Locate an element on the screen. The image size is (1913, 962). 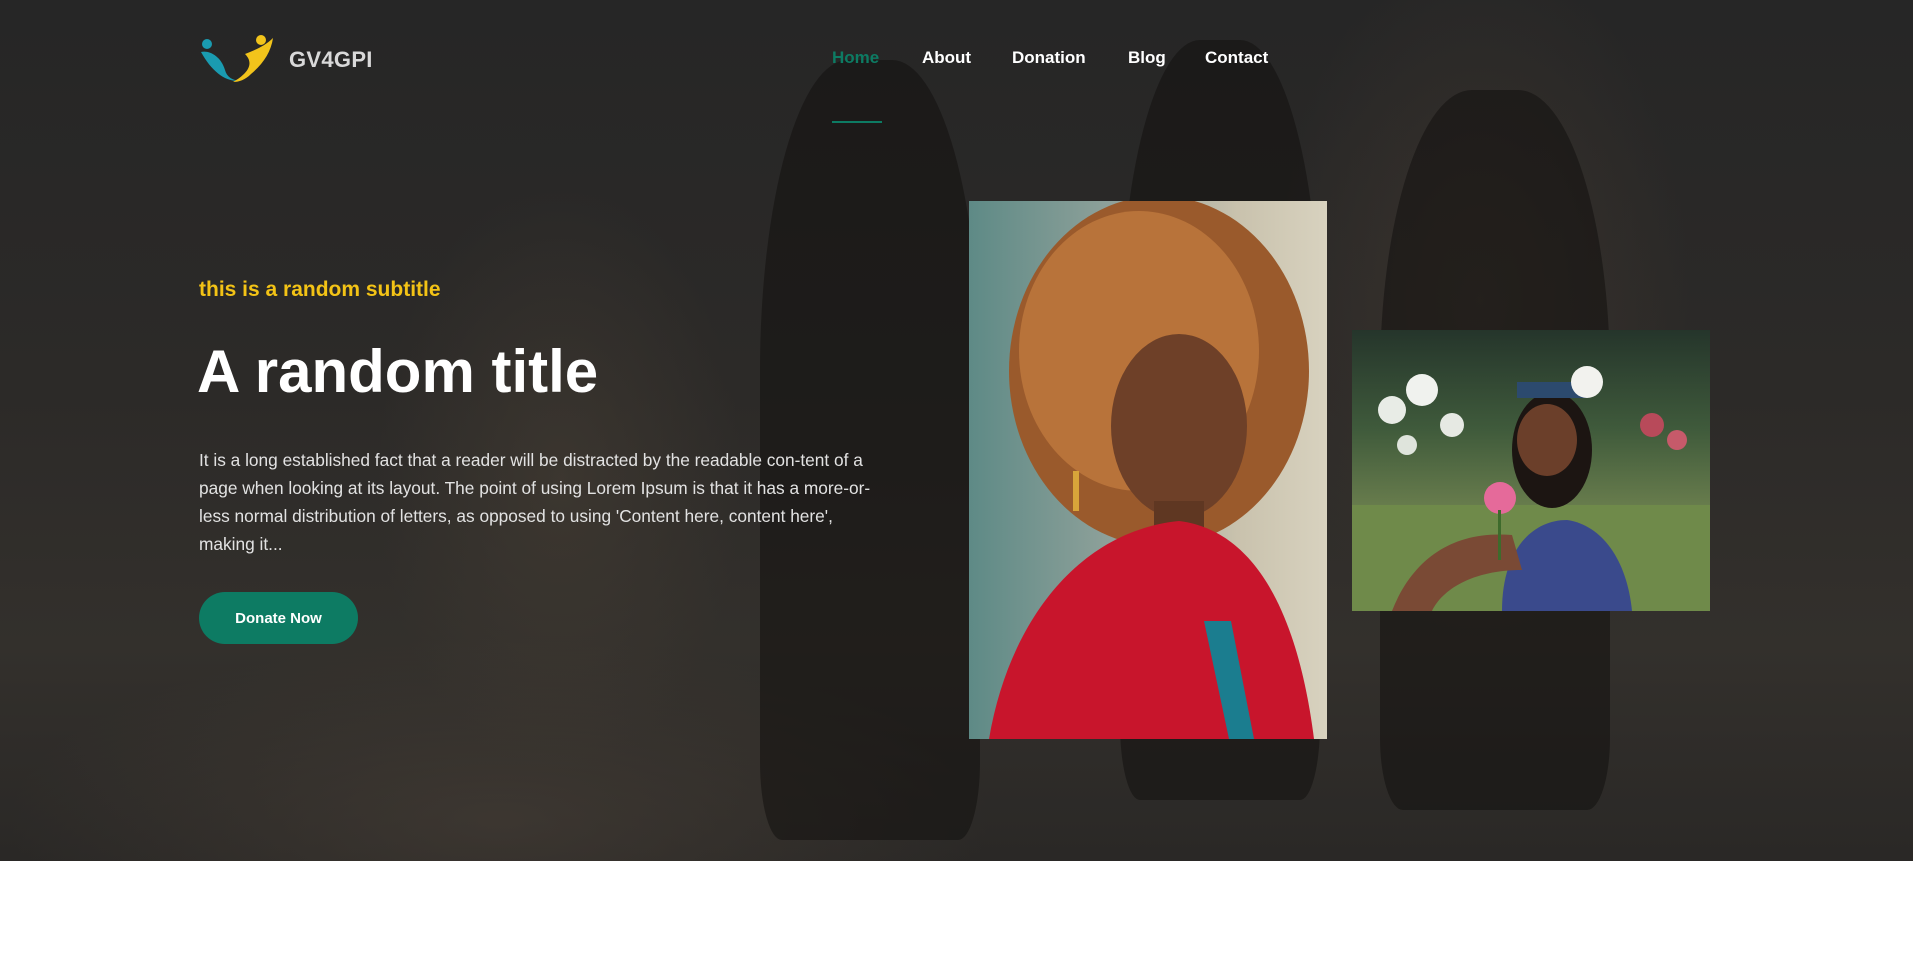
brand-name: GV4GPI is located at coordinates (331, 59).